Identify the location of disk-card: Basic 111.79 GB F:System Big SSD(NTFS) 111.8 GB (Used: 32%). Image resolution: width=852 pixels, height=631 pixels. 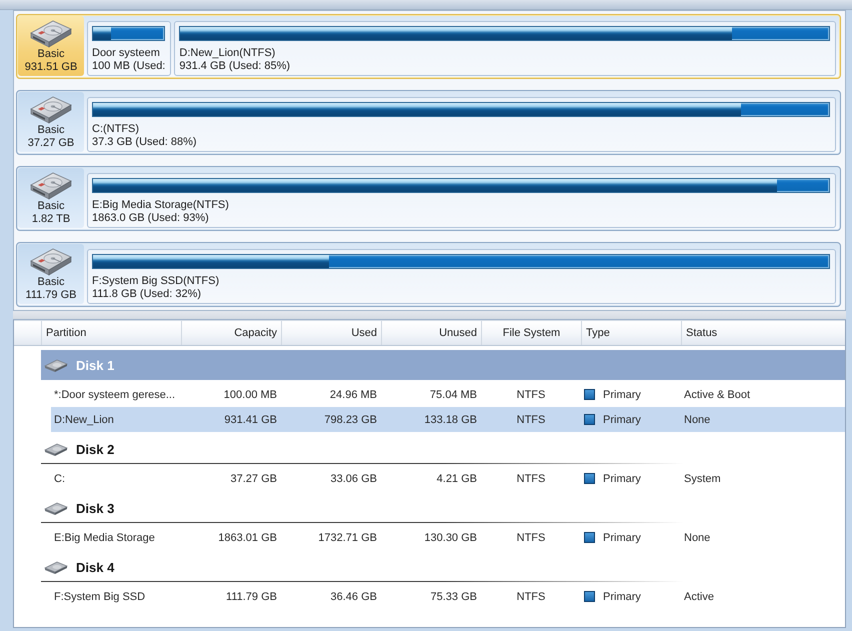
(428, 274).